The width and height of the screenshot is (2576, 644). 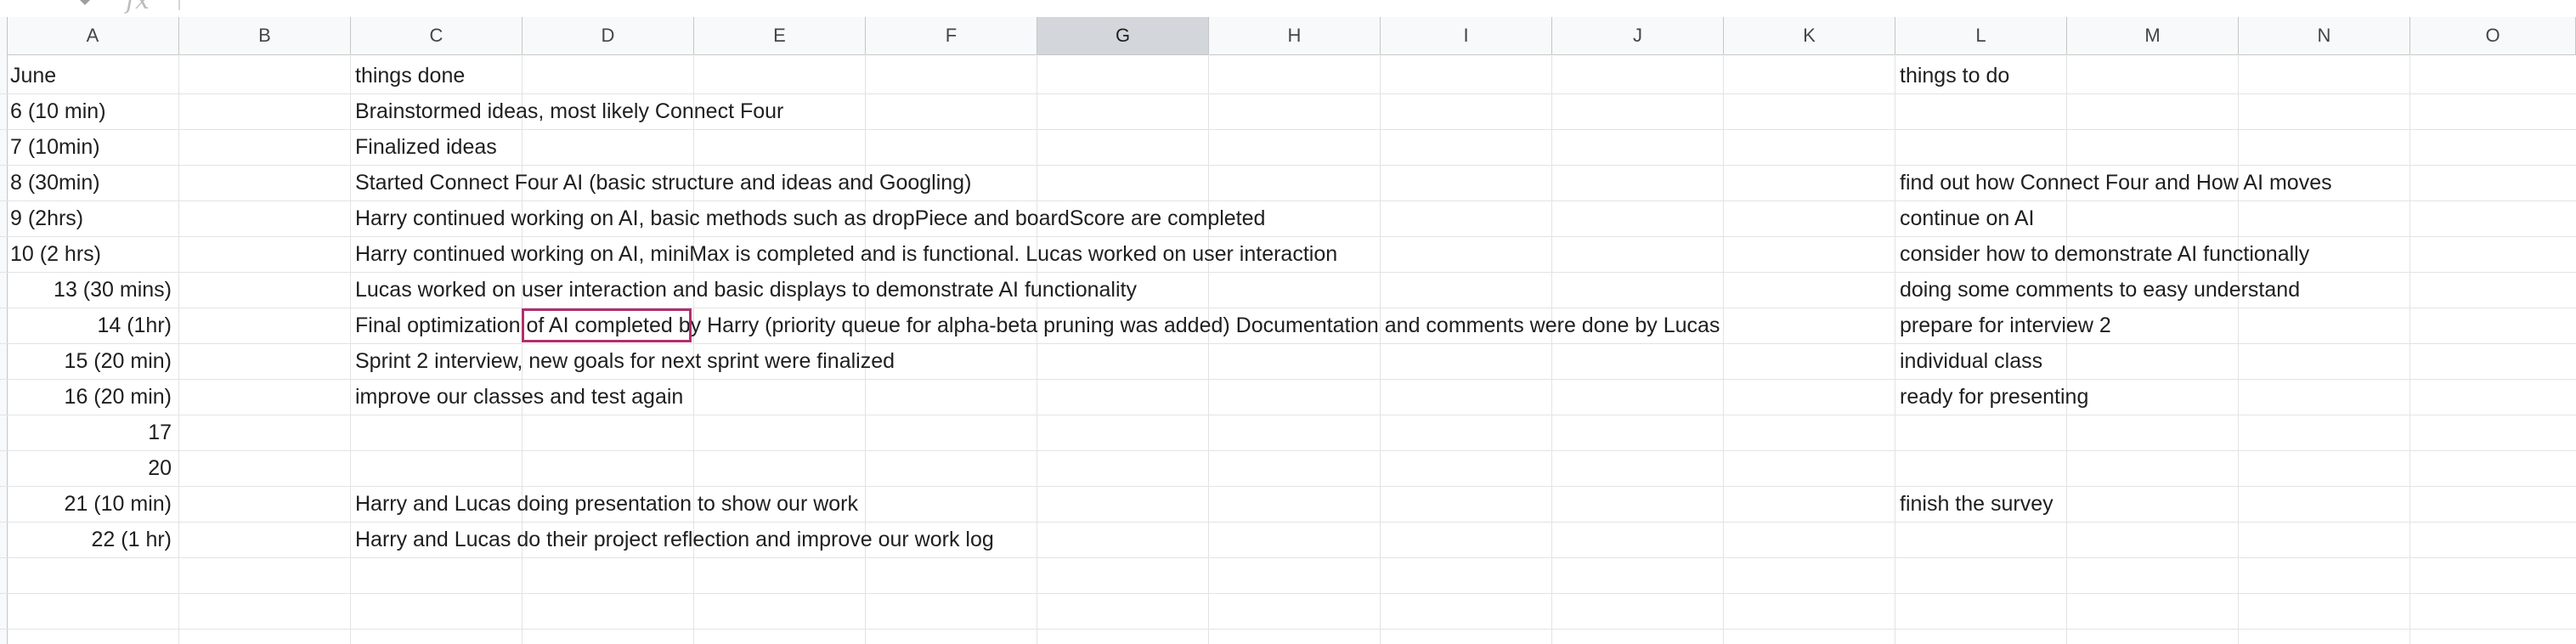 What do you see at coordinates (410, 76) in the screenshot?
I see `cell-c1: things done` at bounding box center [410, 76].